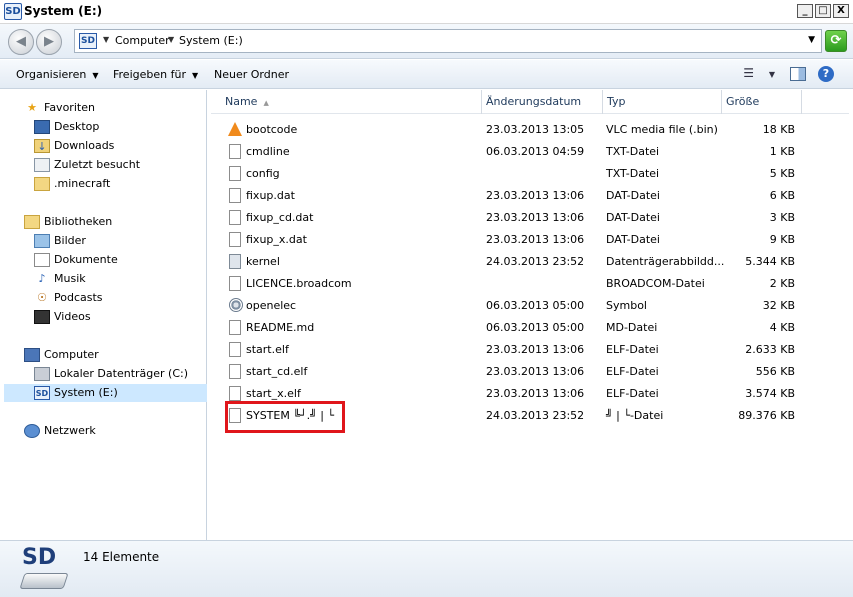  I want to click on nav-item-downloads: ↓ Downloads, so click(74, 146).